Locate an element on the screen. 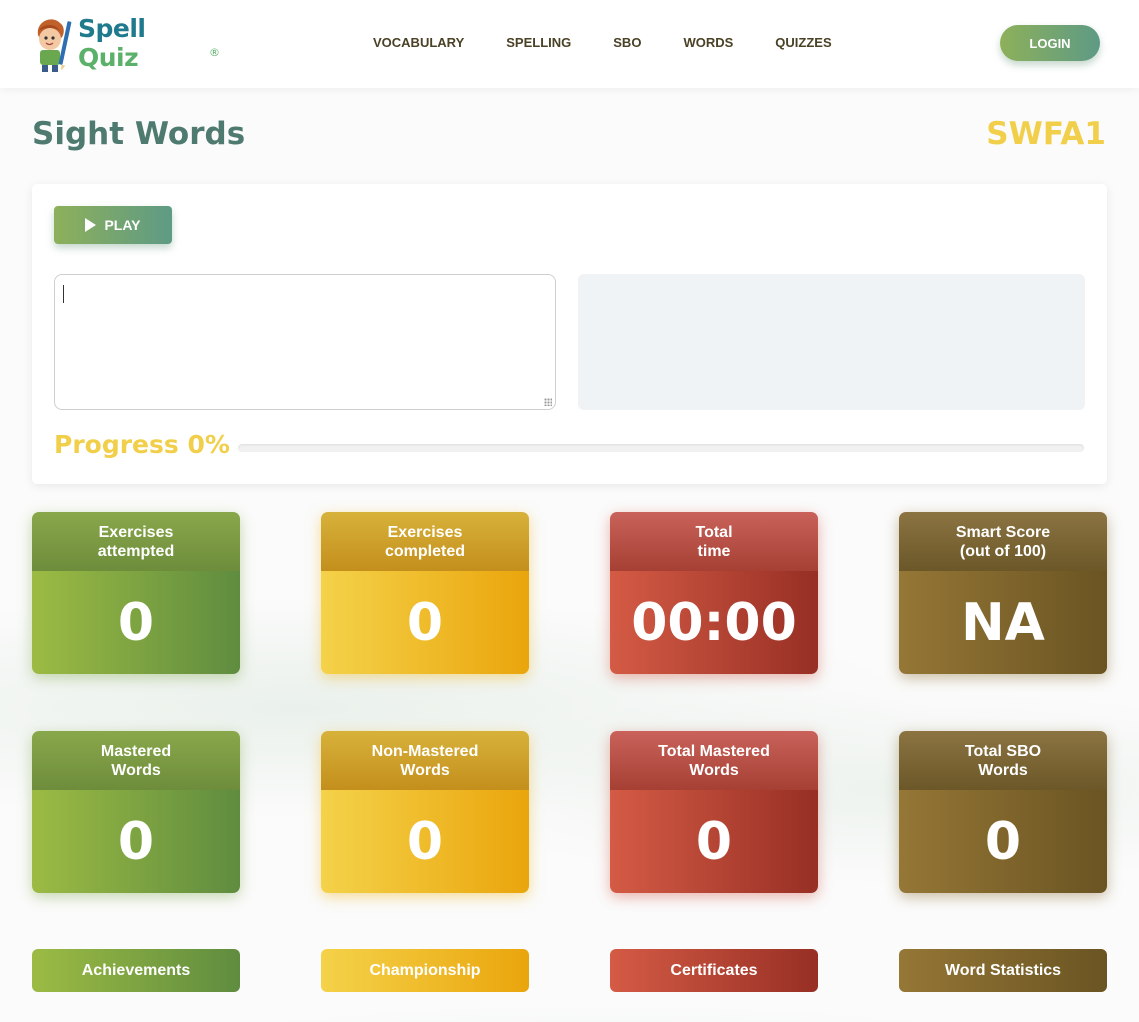 This screenshot has height=1022, width=1139. stat-title: Exercises completed is located at coordinates (425, 541).